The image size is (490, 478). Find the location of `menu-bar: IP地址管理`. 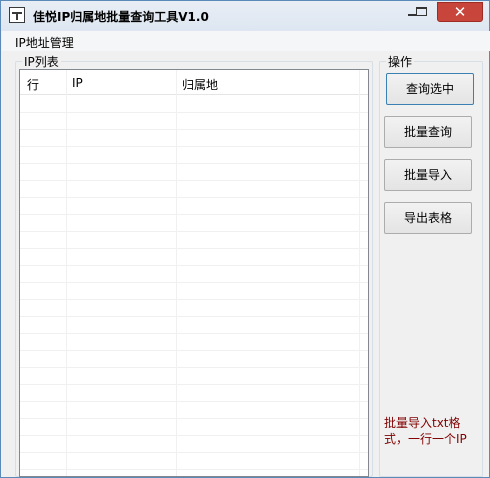

menu-bar: IP地址管理 is located at coordinates (246, 41).